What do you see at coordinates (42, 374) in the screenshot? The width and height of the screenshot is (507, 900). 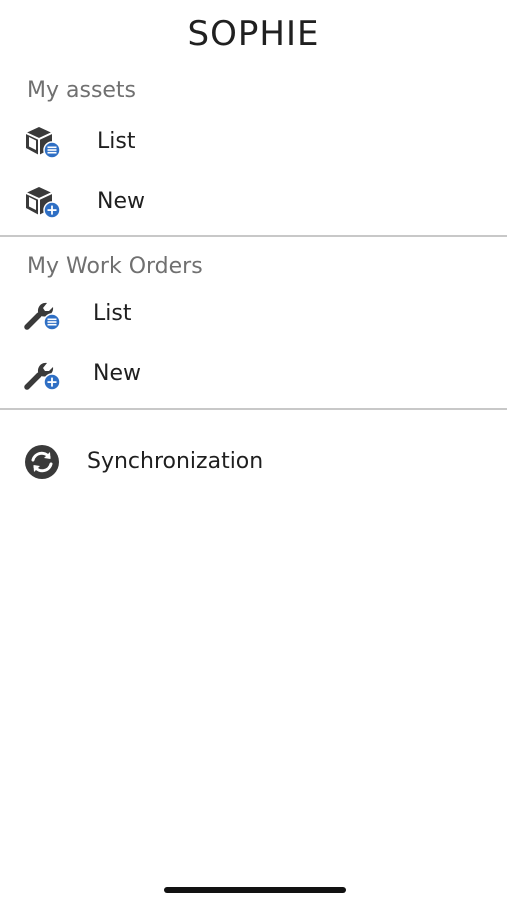 I see `wrench-add-icon` at bounding box center [42, 374].